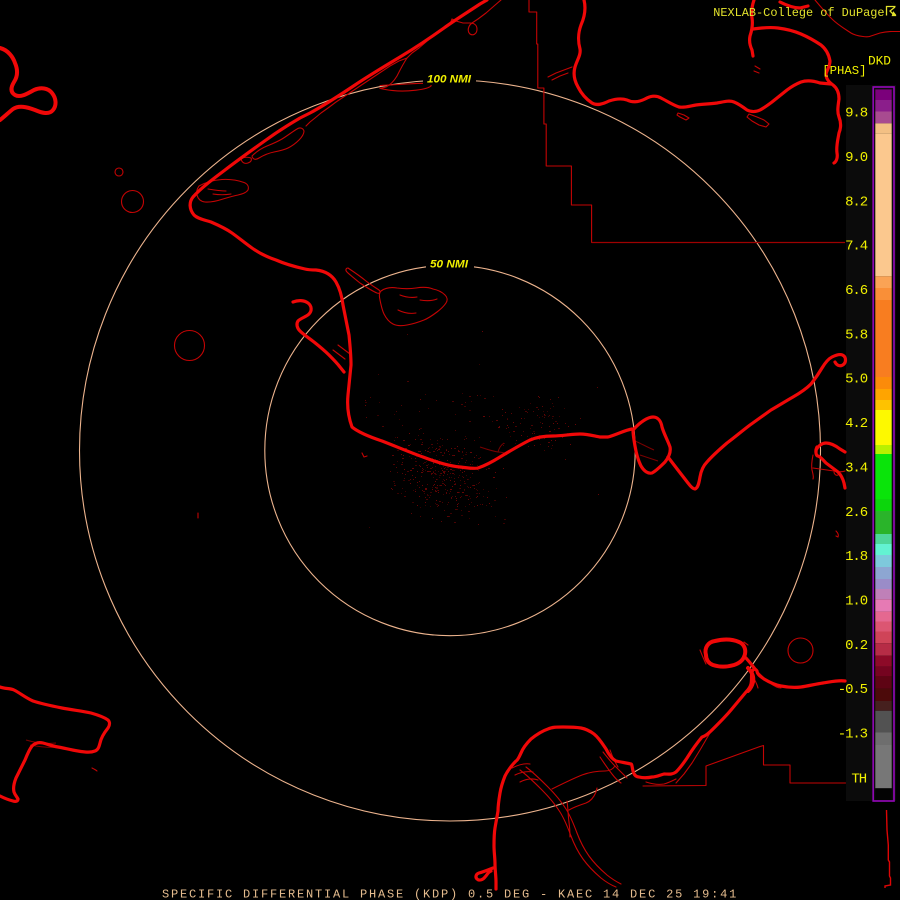 This screenshot has width=900, height=900. I want to click on svg-text: 5.0, so click(856, 380).